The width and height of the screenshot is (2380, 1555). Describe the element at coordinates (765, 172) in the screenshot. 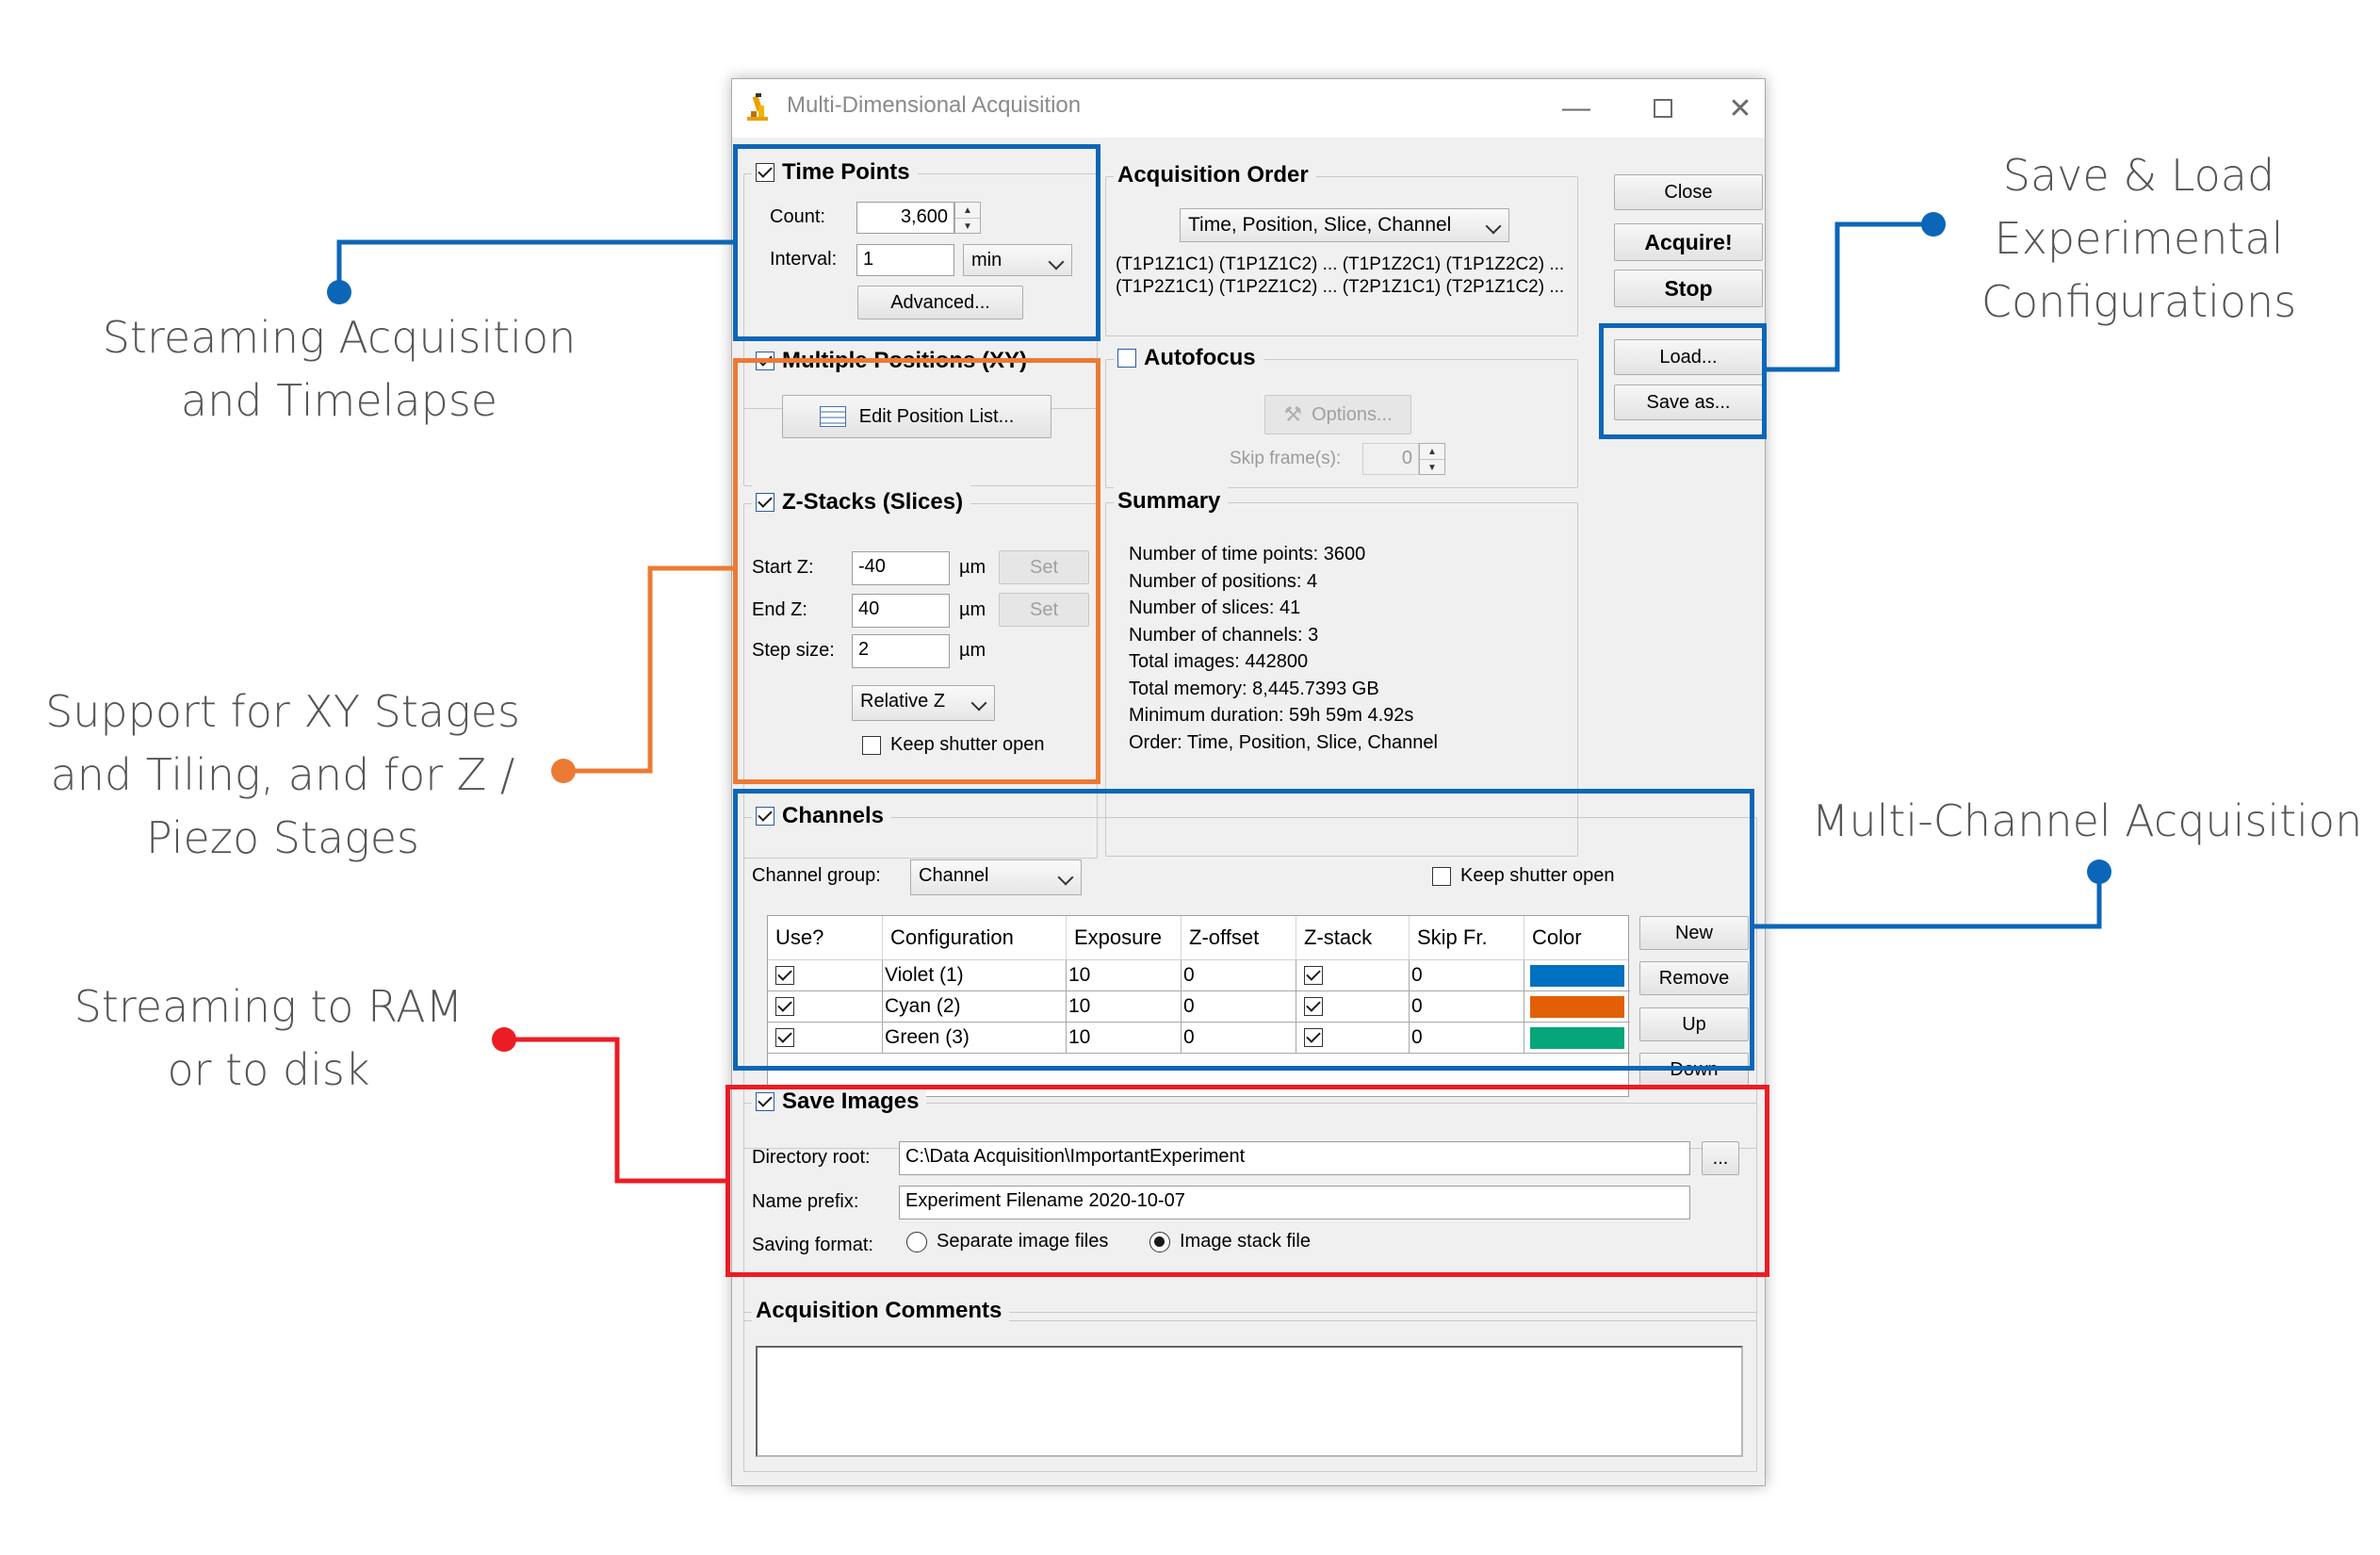

I see `time-points-checkbox` at that location.